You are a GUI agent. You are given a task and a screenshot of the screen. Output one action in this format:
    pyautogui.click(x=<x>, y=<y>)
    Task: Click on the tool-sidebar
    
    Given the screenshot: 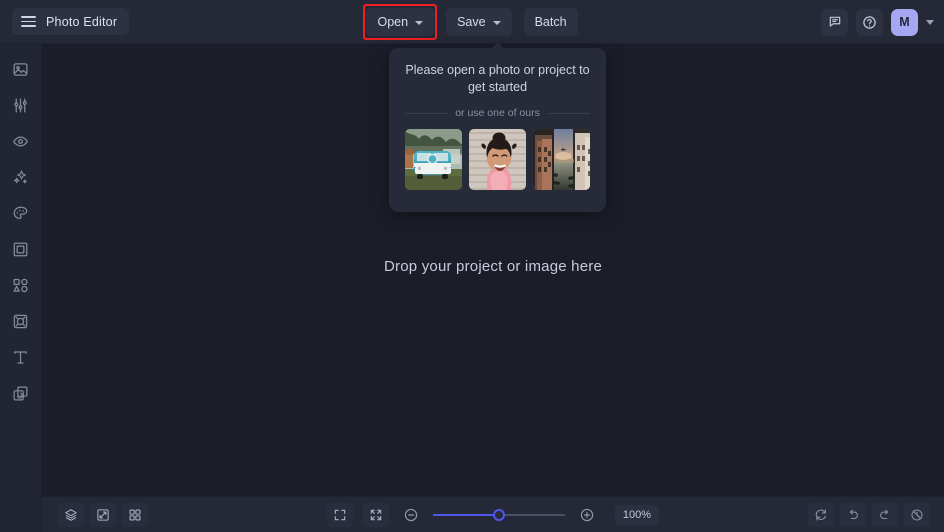 What is the action you would take?
    pyautogui.click(x=21, y=288)
    